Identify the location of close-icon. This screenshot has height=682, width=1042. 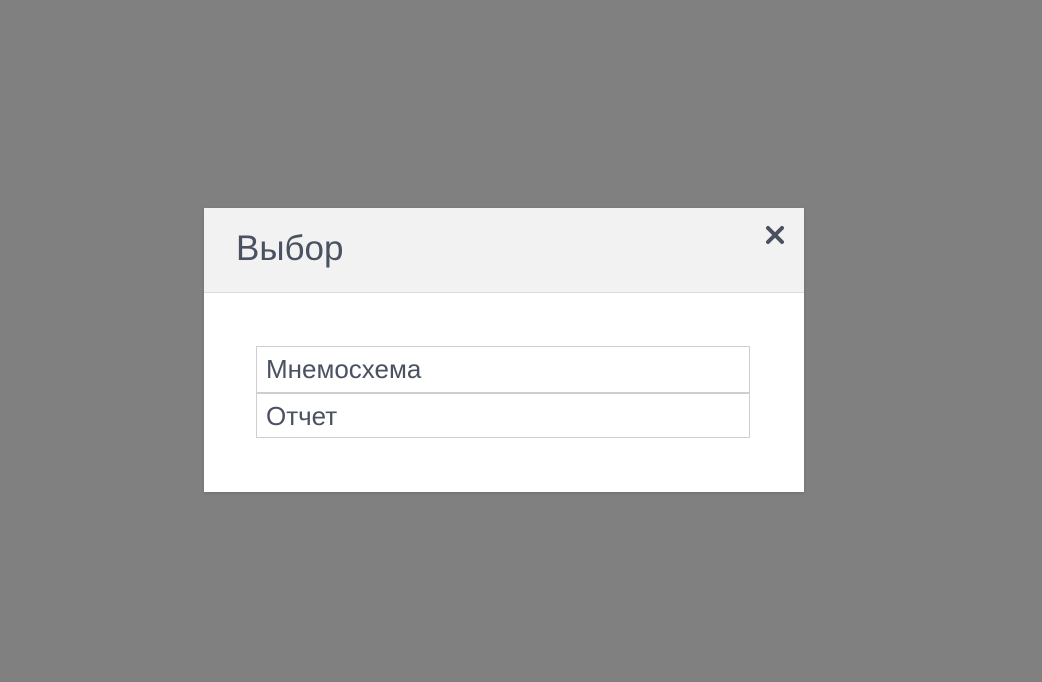
(775, 235).